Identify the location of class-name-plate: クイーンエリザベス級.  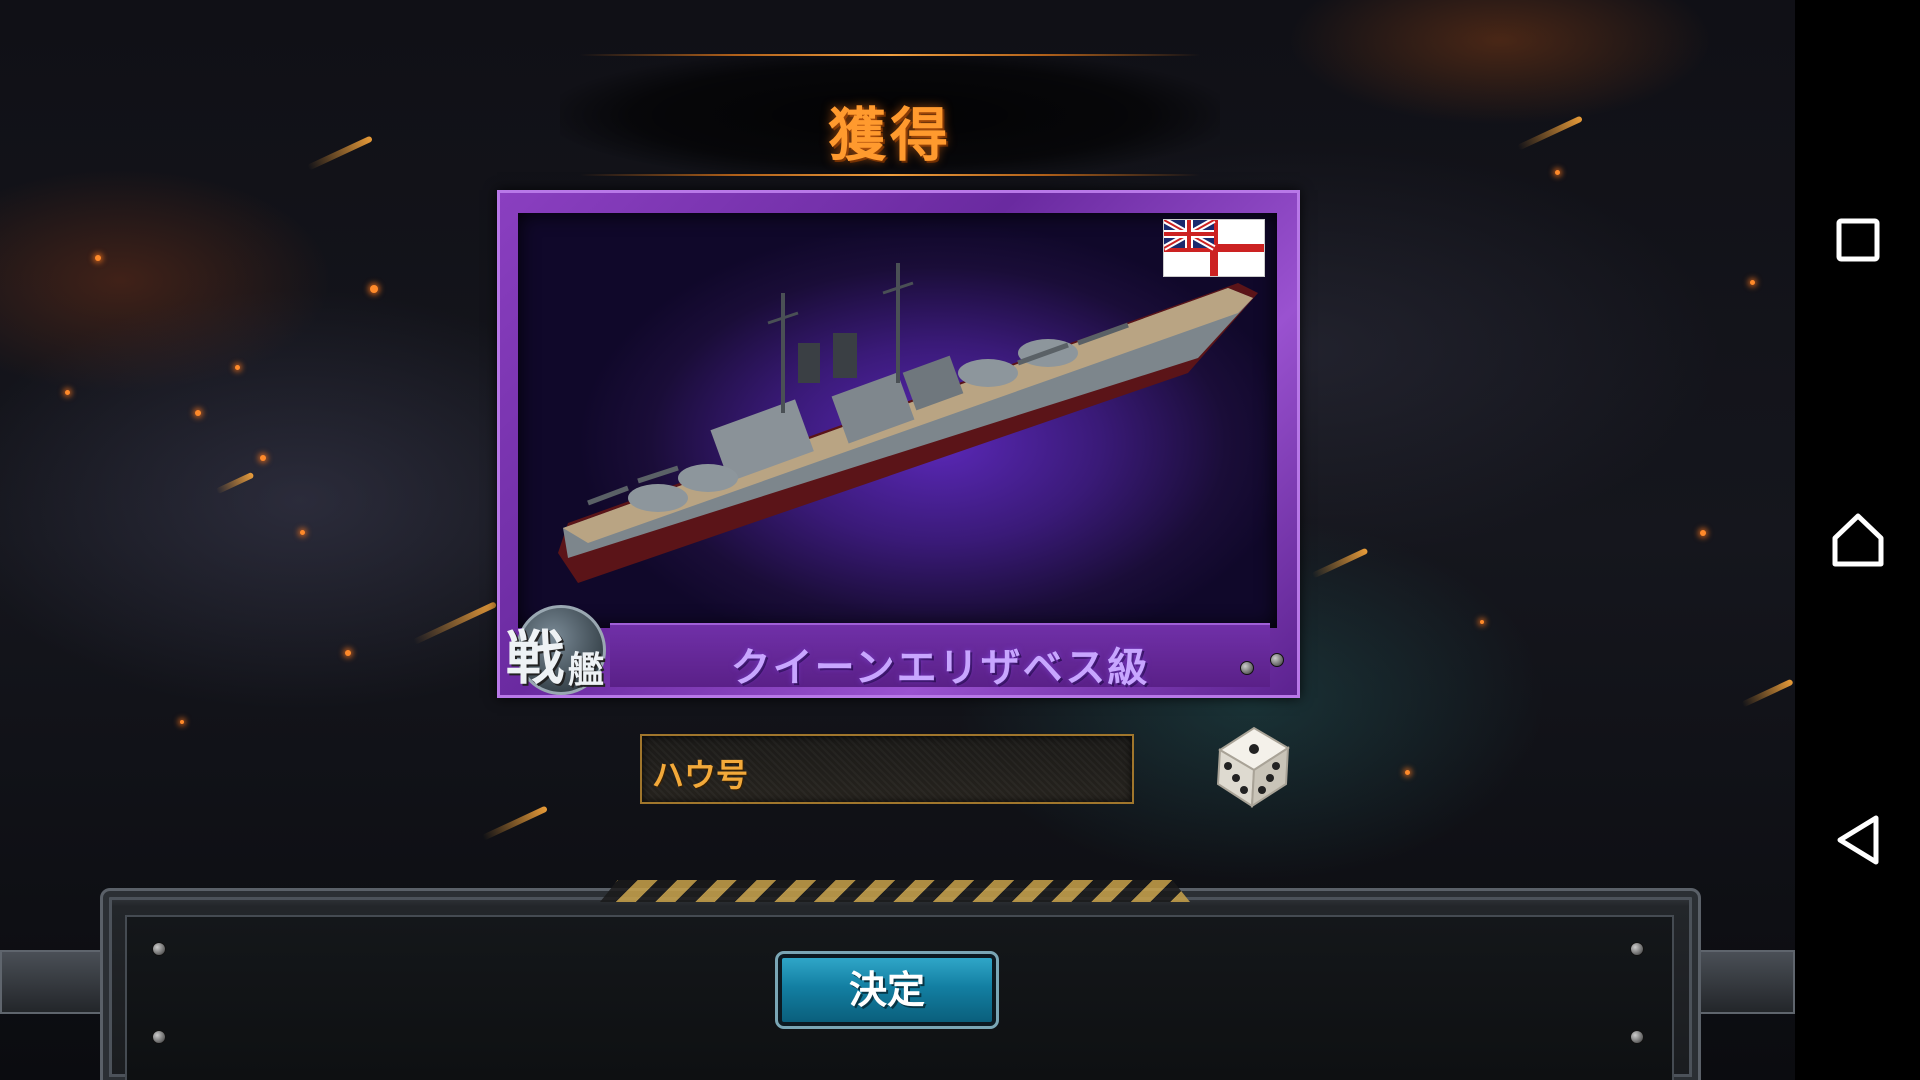
(940, 657).